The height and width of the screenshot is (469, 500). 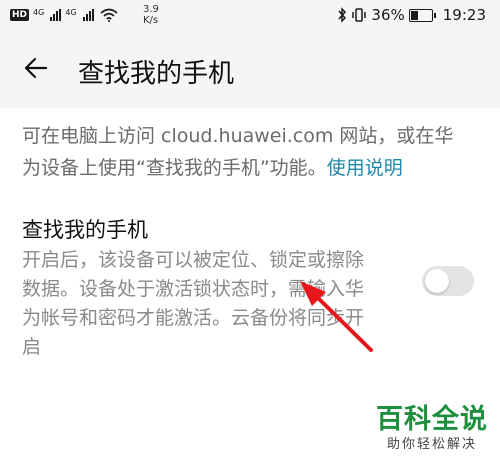 I want to click on find-my-phone-toggle, so click(x=448, y=281).